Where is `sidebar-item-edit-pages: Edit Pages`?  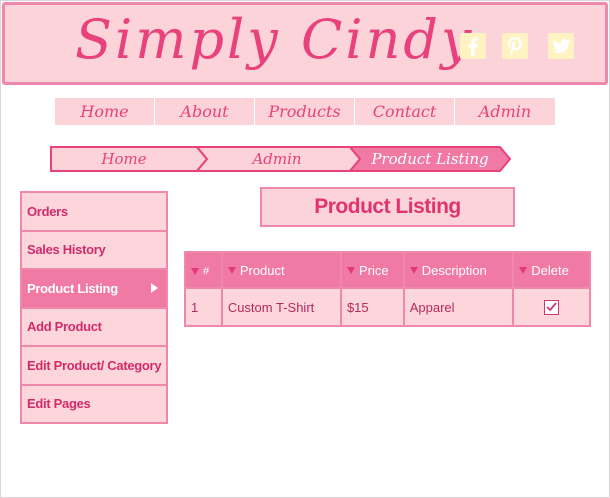 sidebar-item-edit-pages: Edit Pages is located at coordinates (94, 403).